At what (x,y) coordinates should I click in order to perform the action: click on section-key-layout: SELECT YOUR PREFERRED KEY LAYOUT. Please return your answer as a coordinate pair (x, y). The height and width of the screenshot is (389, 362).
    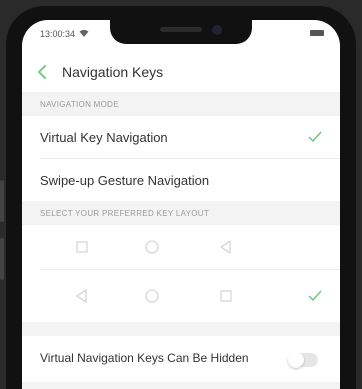
    Looking at the image, I should click on (181, 213).